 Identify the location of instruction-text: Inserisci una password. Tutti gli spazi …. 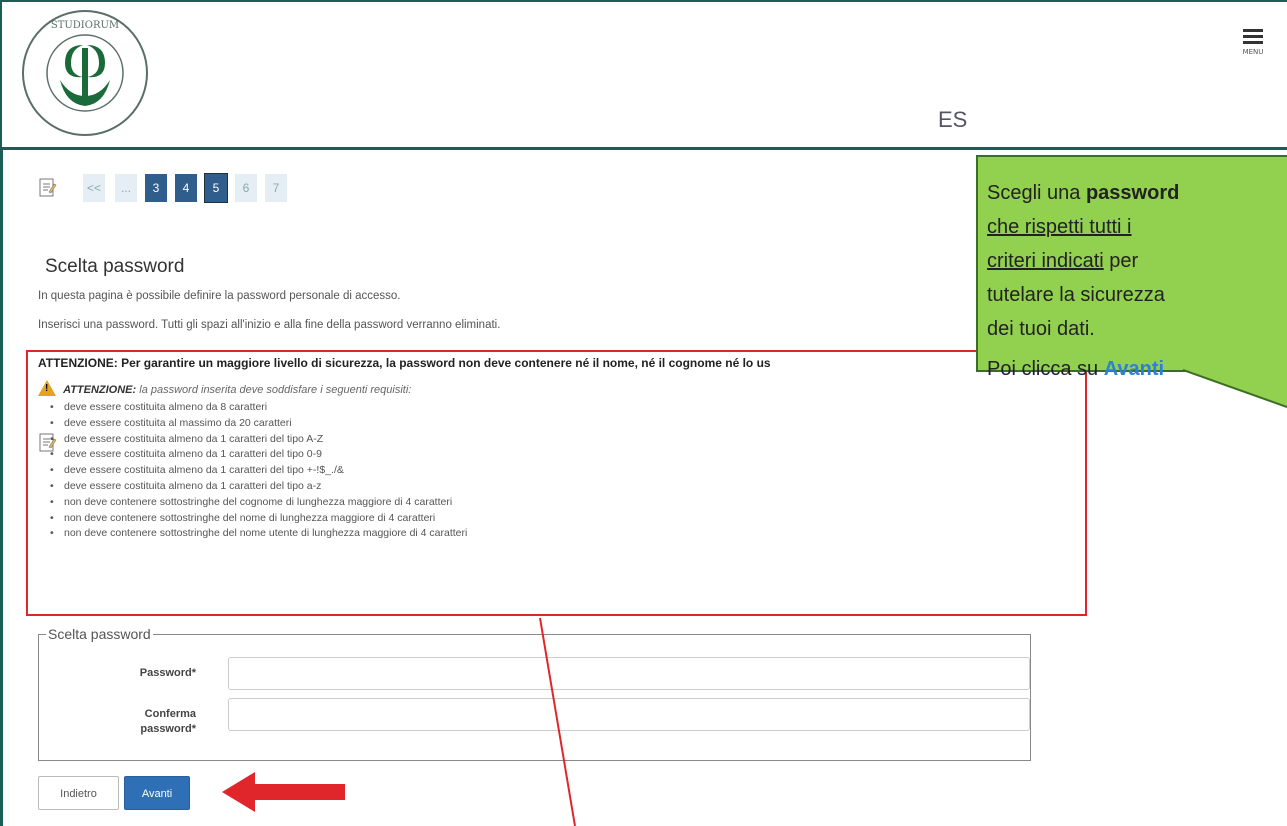
(269, 325).